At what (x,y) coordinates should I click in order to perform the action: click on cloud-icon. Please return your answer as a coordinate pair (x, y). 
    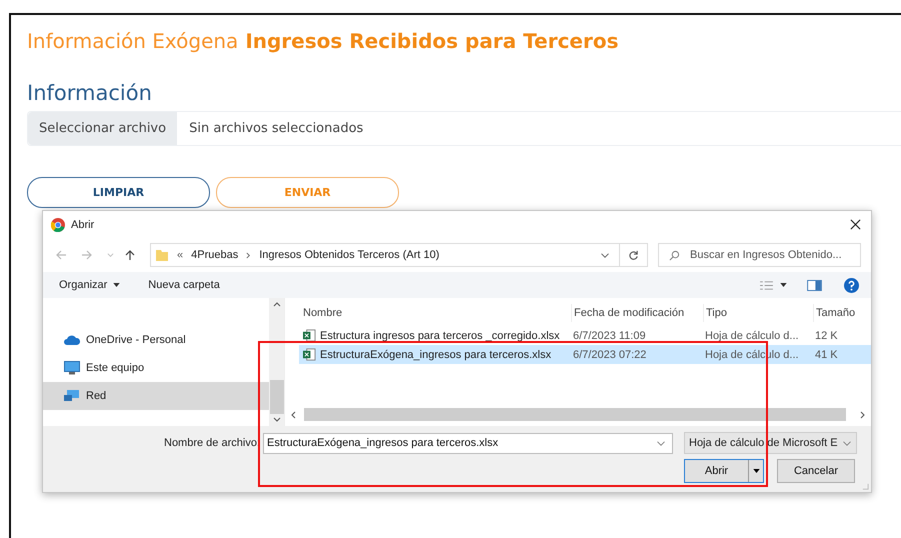
    Looking at the image, I should click on (72, 340).